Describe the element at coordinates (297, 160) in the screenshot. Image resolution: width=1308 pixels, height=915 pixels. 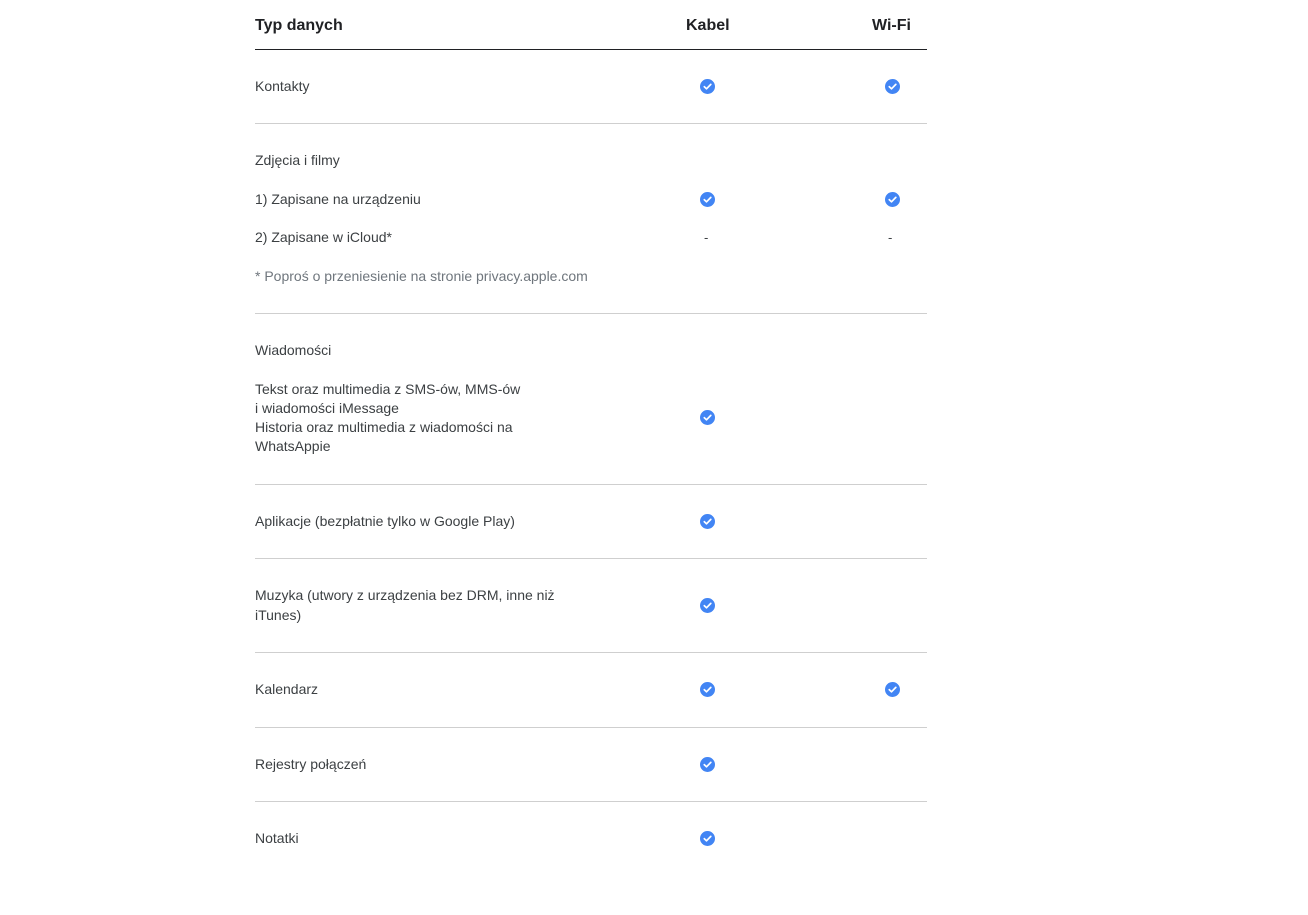
I see `section-title: Zdjęcia i filmy` at that location.